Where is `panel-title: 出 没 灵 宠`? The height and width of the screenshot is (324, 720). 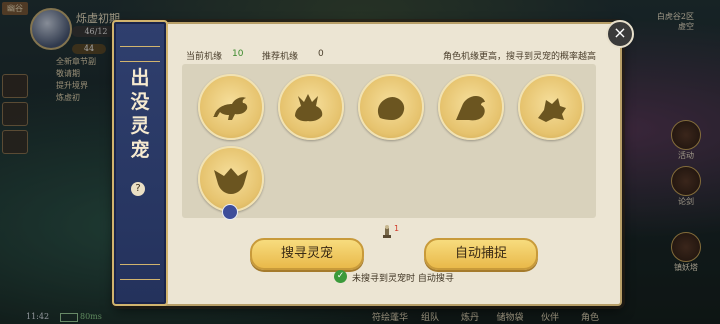
panel-title: 出 没 灵 宠 is located at coordinates (140, 114).